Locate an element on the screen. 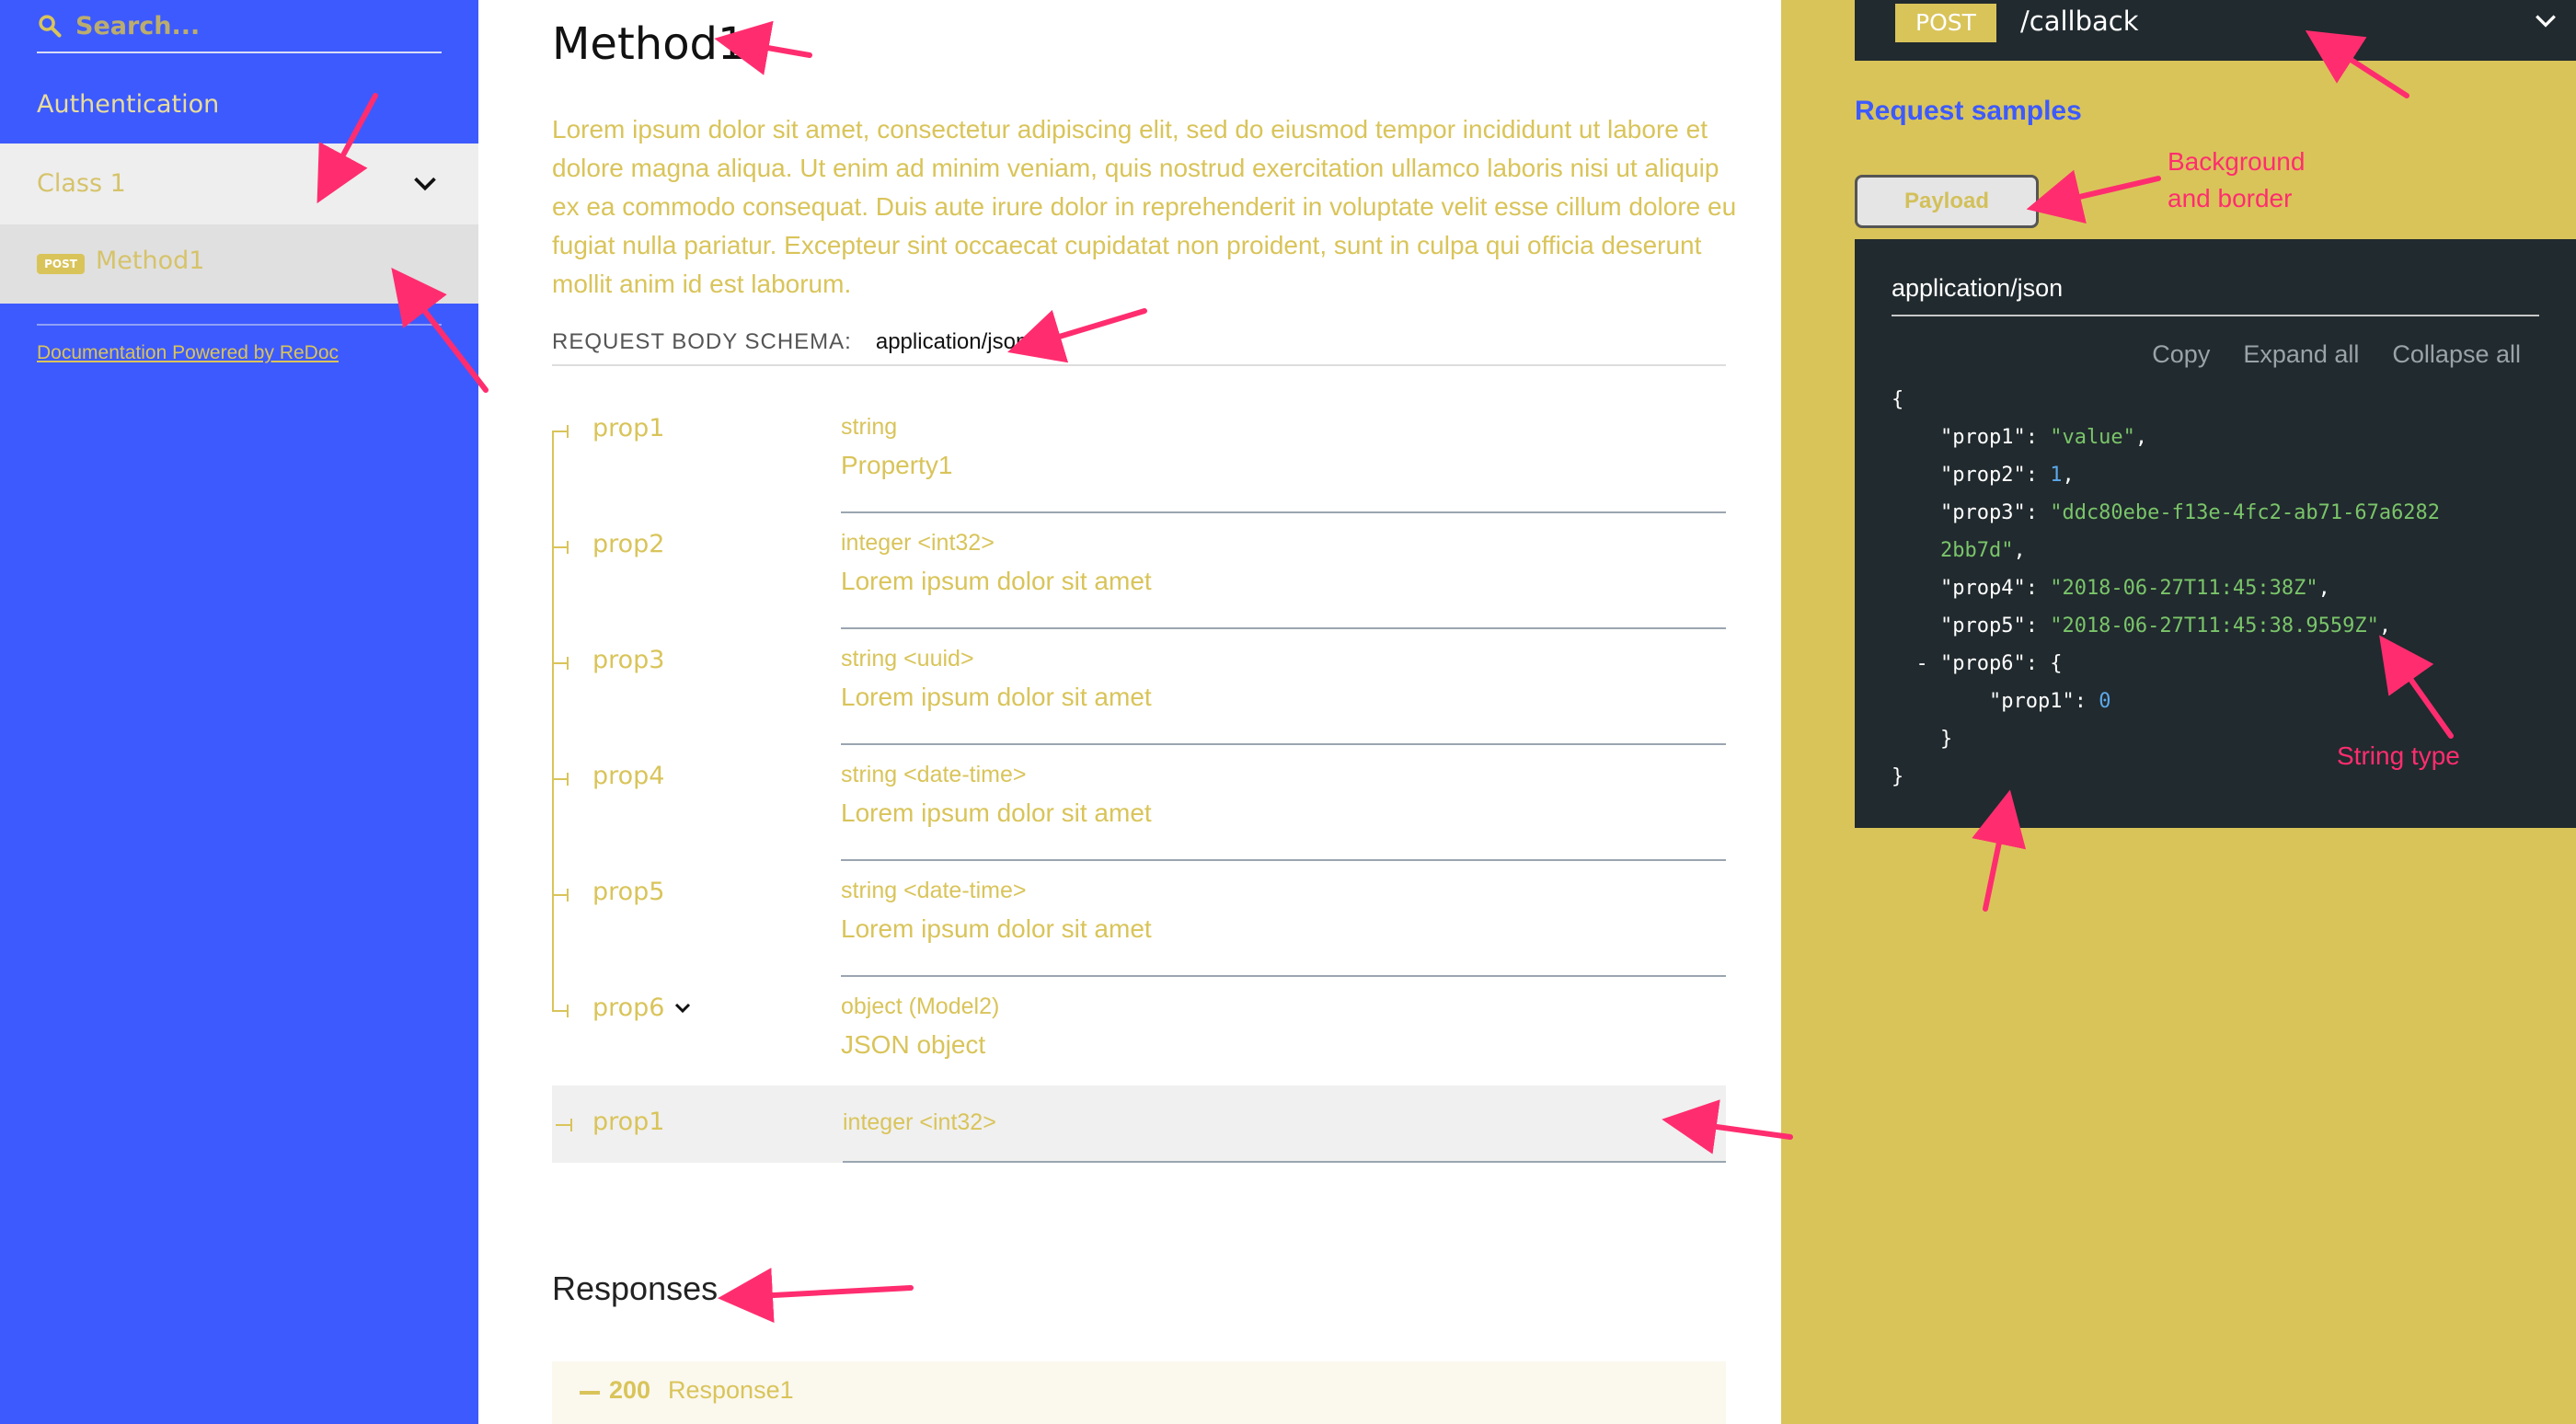 The image size is (2576, 1424). annotation-string-type: String type is located at coordinates (2398, 755).